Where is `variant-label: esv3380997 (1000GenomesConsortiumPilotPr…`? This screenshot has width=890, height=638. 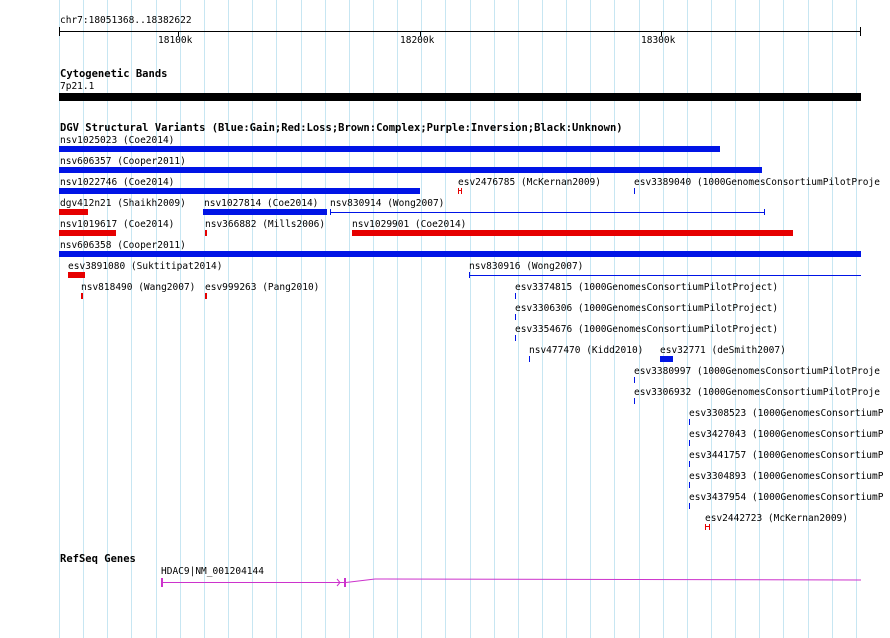 variant-label: esv3380997 (1000GenomesConsortiumPilotPr… is located at coordinates (757, 371).